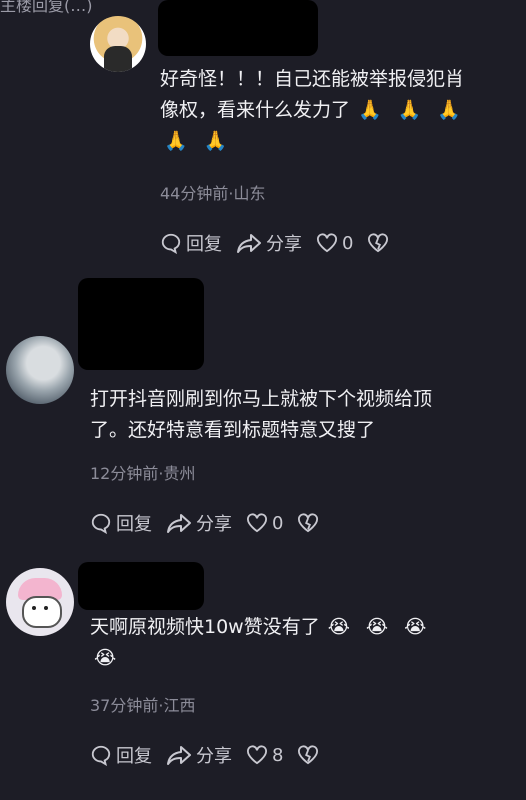 Image resolution: width=526 pixels, height=800 pixels. I want to click on comment-meta: 44分钟前·山东, so click(213, 193).